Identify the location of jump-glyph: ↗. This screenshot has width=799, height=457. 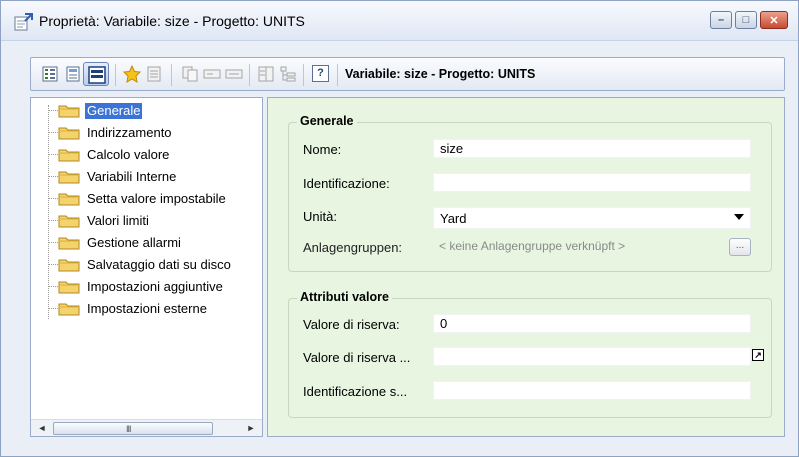
(758, 355).